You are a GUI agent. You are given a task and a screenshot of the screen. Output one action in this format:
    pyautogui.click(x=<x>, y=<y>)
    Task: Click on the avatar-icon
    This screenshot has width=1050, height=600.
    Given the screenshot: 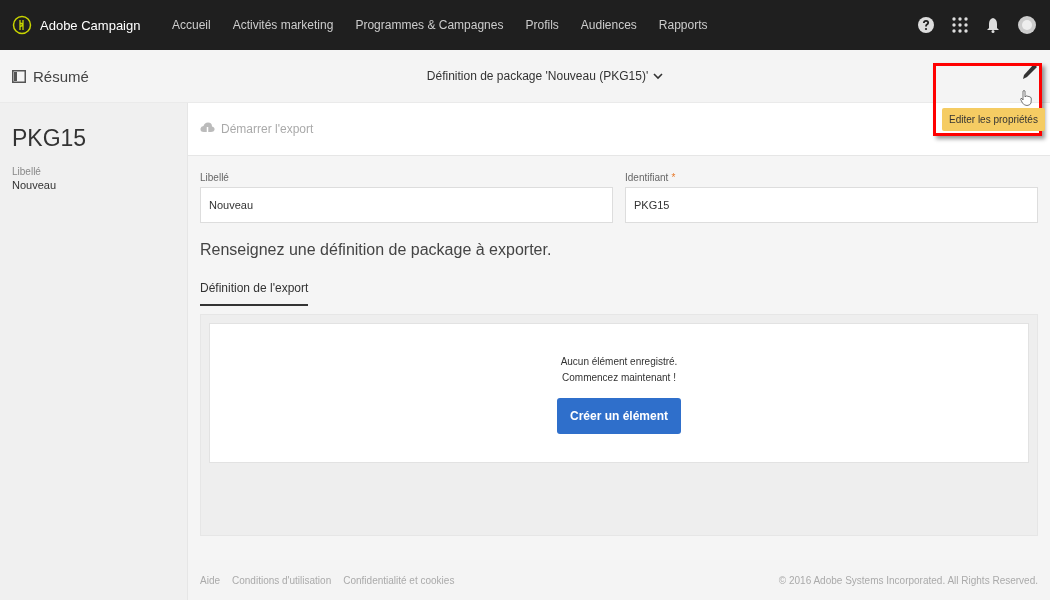 What is the action you would take?
    pyautogui.click(x=1027, y=25)
    